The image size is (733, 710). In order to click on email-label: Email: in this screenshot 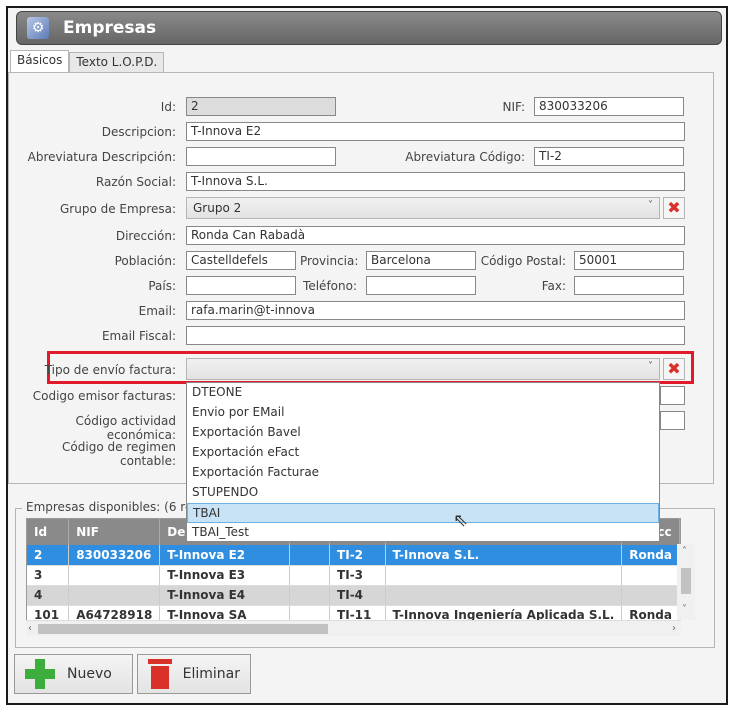, I will do `click(157, 311)`.